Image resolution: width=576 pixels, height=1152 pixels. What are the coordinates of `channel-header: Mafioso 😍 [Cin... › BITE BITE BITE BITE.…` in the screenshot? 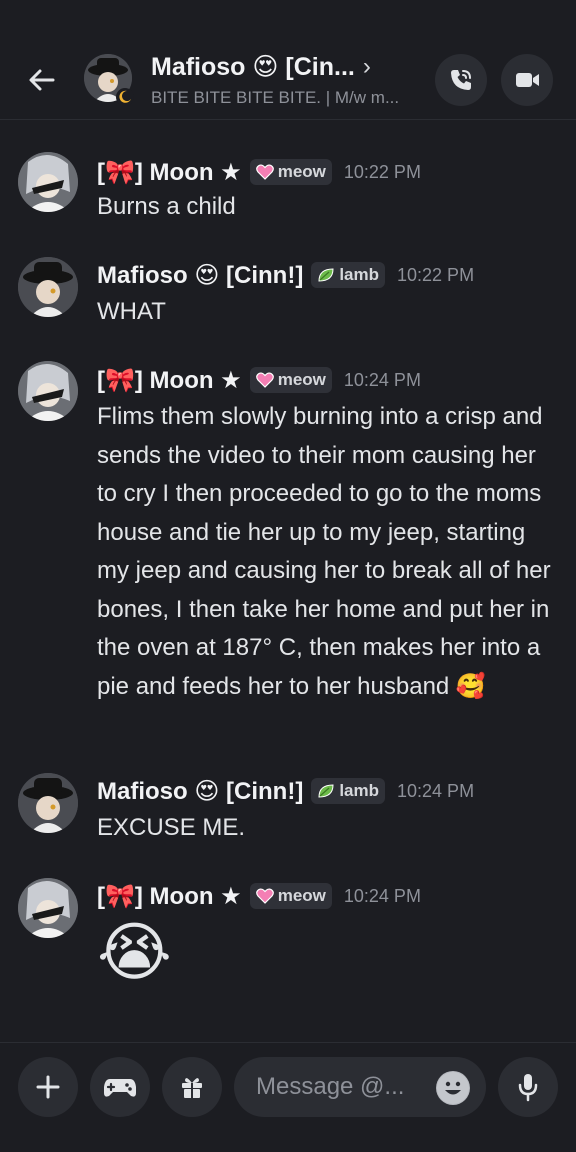 It's located at (288, 74).